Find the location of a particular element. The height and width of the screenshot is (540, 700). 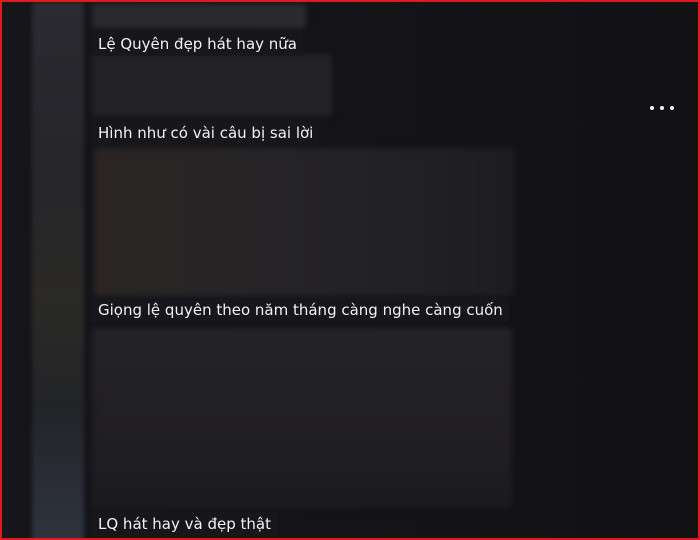

blurred-sidebar is located at coordinates (58, 270).